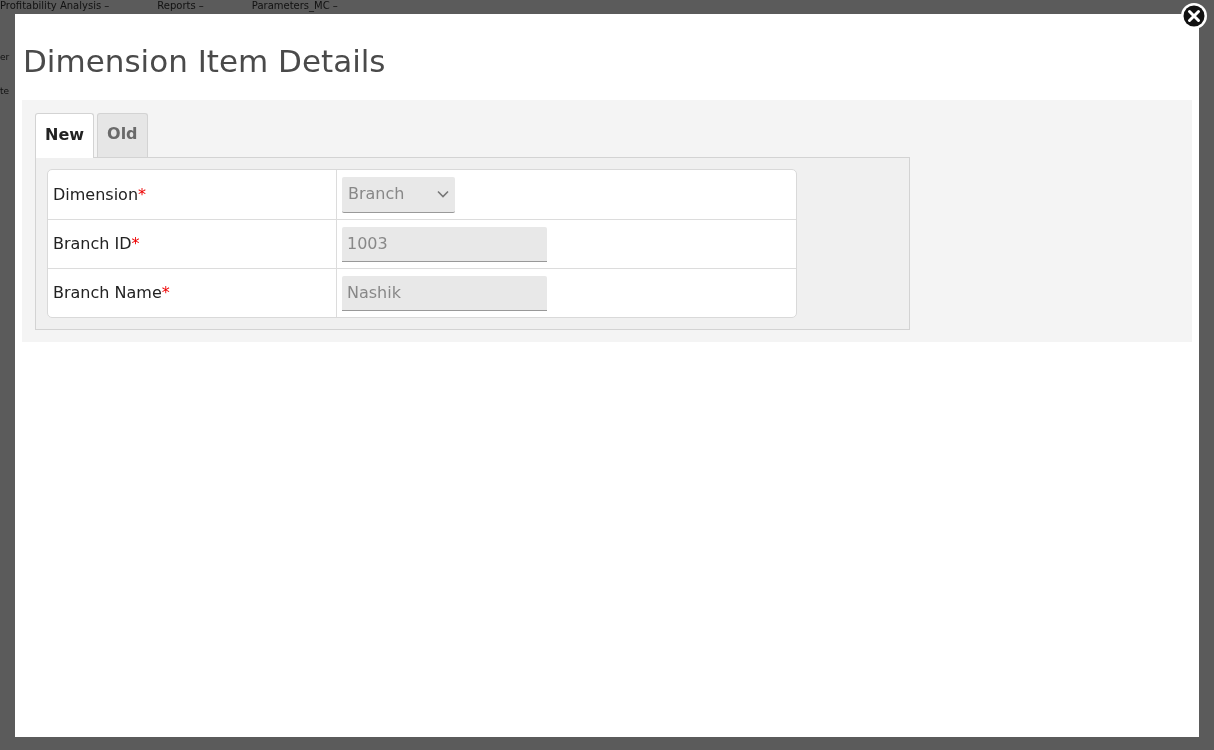  I want to click on field-label: Dimension*, so click(192, 194).